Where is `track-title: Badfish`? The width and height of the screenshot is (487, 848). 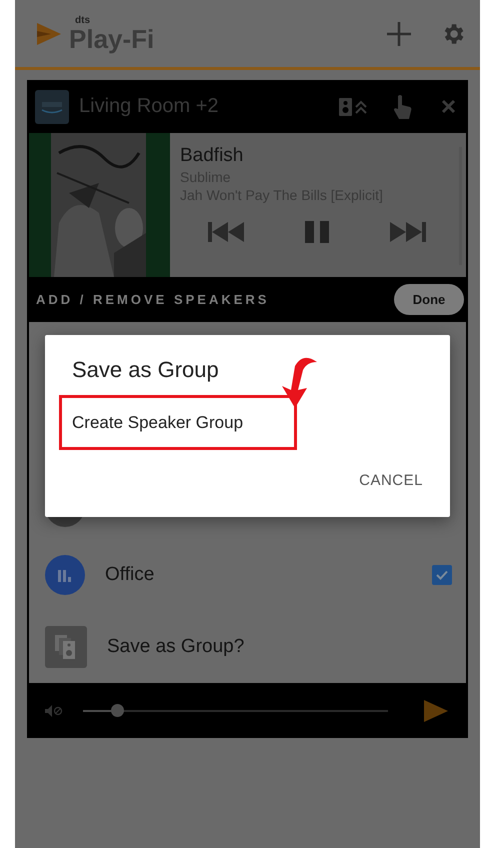 track-title: Badfish is located at coordinates (212, 156).